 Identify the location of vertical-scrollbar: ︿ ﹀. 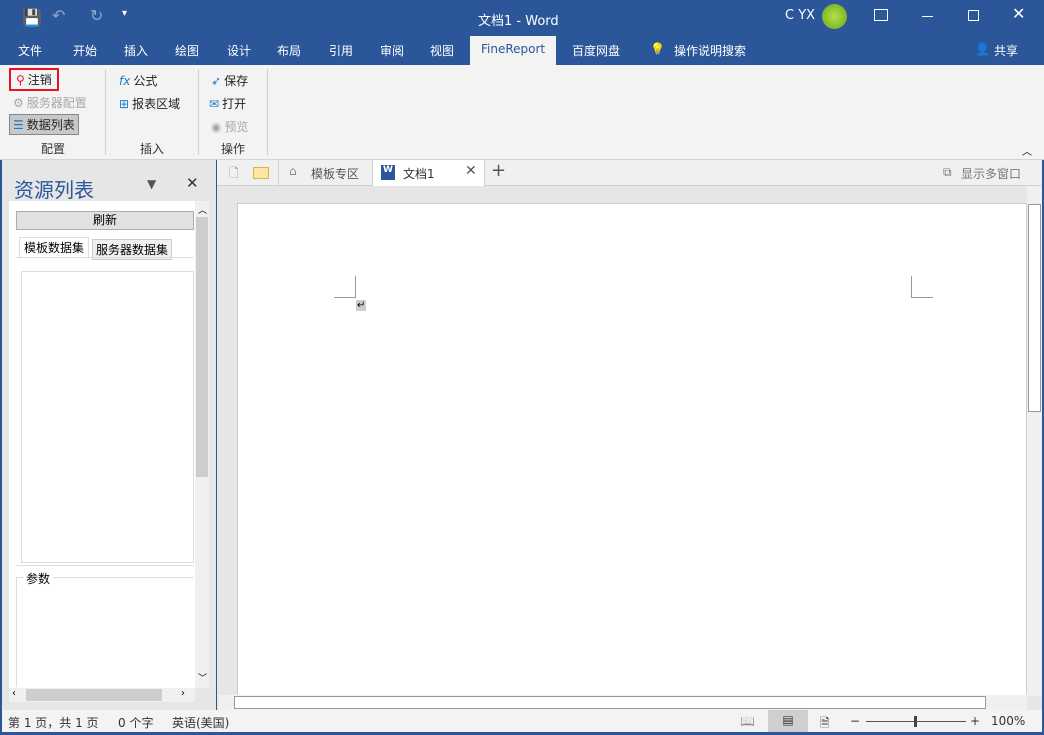
(202, 444).